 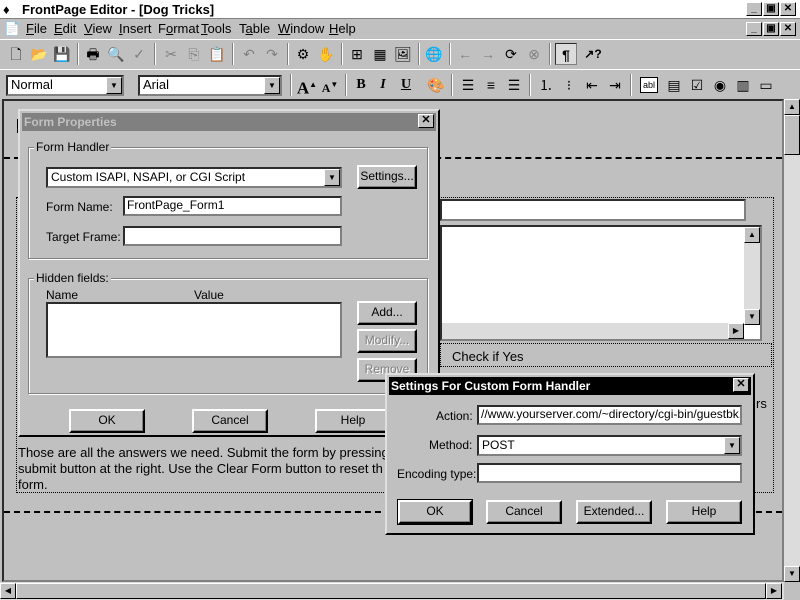 What do you see at coordinates (39, 54) in the screenshot?
I see `open-icon: 📂` at bounding box center [39, 54].